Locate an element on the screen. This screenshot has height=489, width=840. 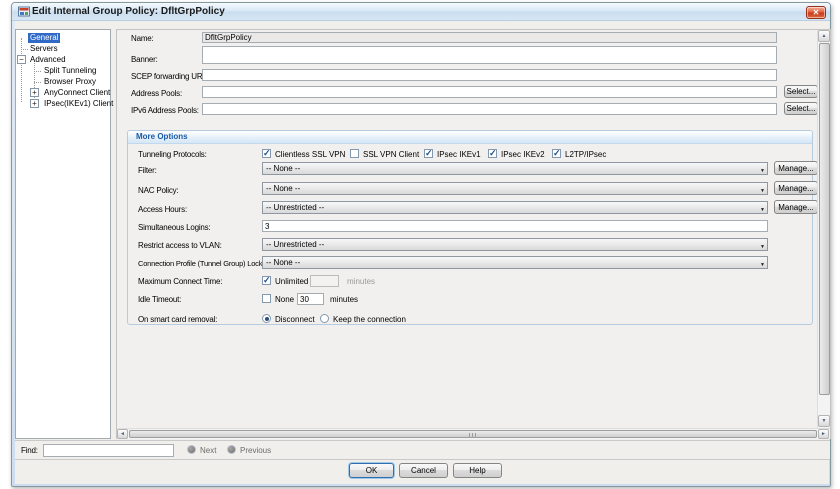
scroll-up-icon: ▲ is located at coordinates (824, 36).